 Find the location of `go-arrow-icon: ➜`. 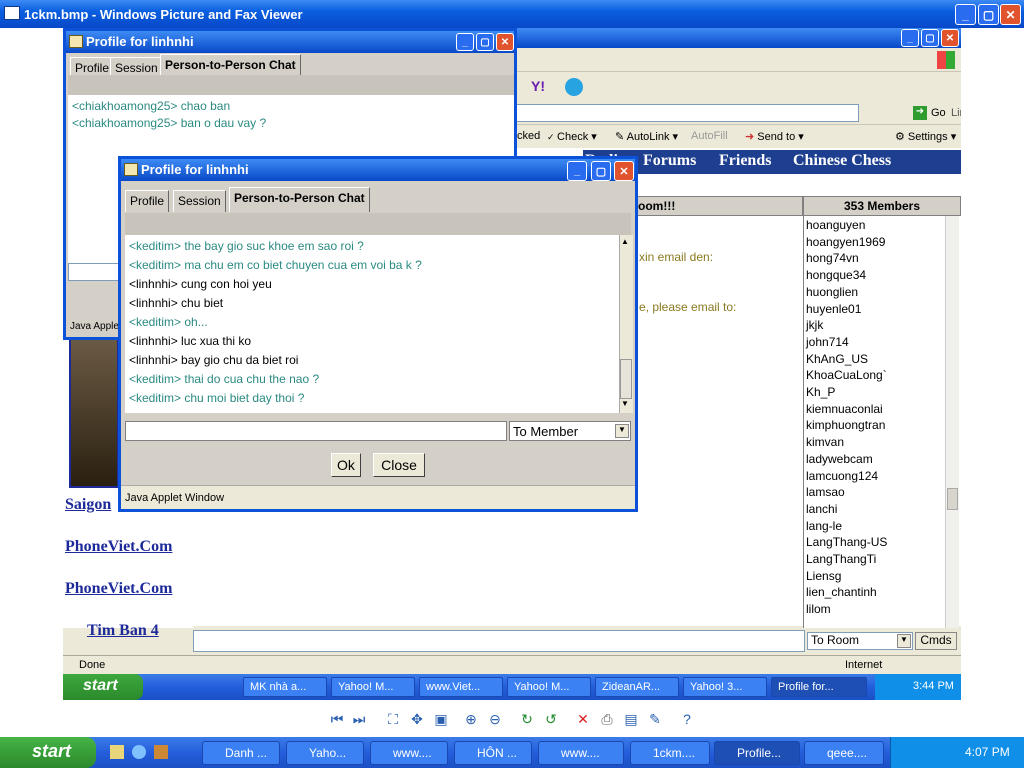

go-arrow-icon: ➜ is located at coordinates (920, 113).